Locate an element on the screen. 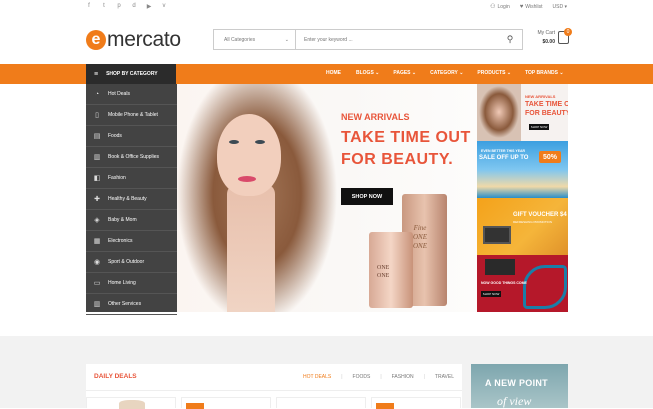  promo-subtitle: of view is located at coordinates (514, 401).